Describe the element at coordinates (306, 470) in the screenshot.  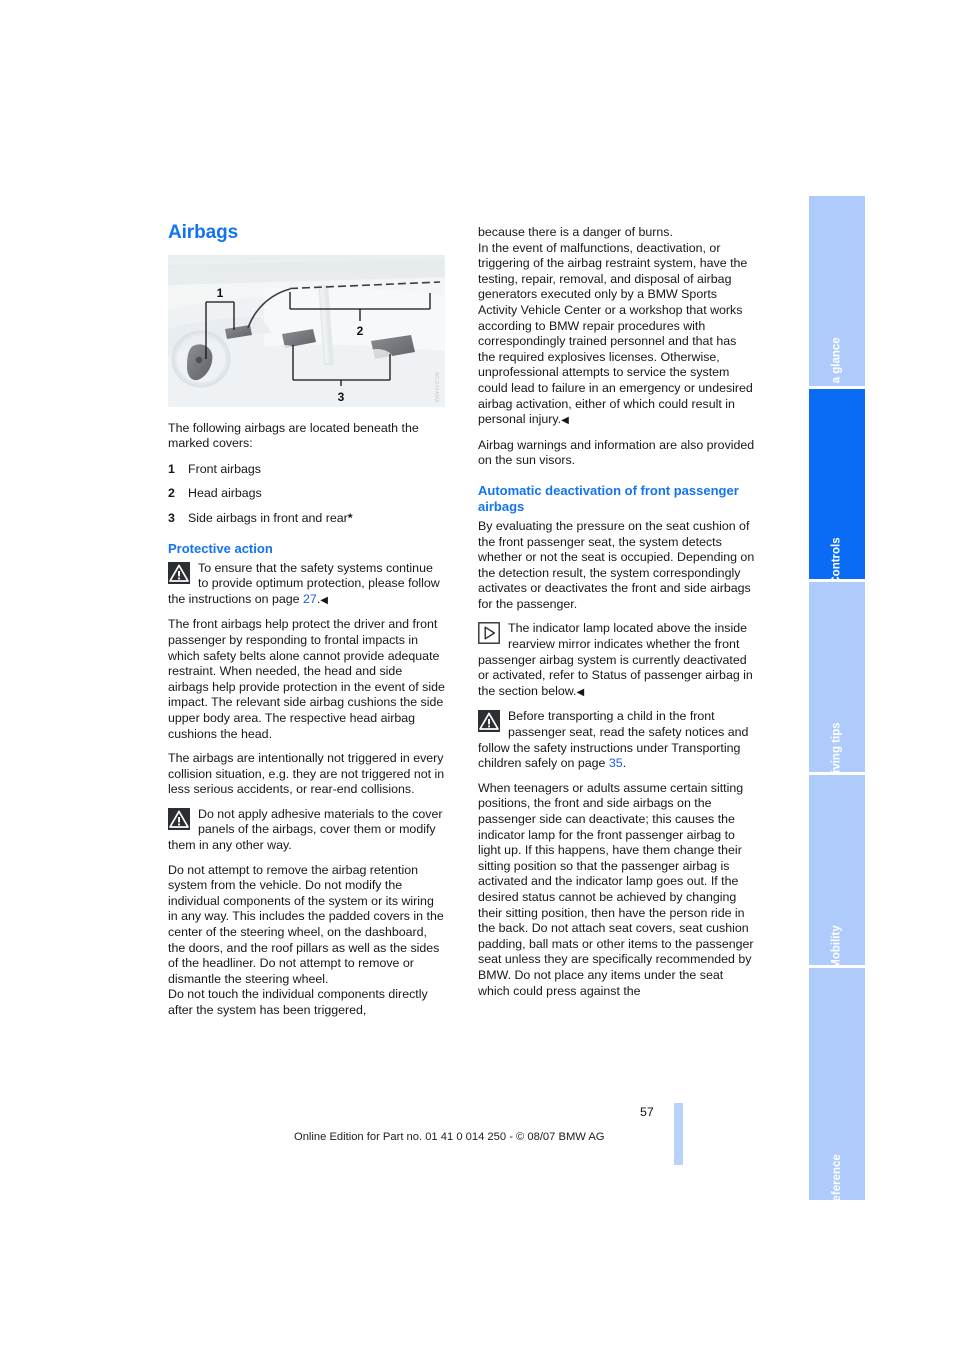
I see `list-item: 1 Front airbags` at that location.